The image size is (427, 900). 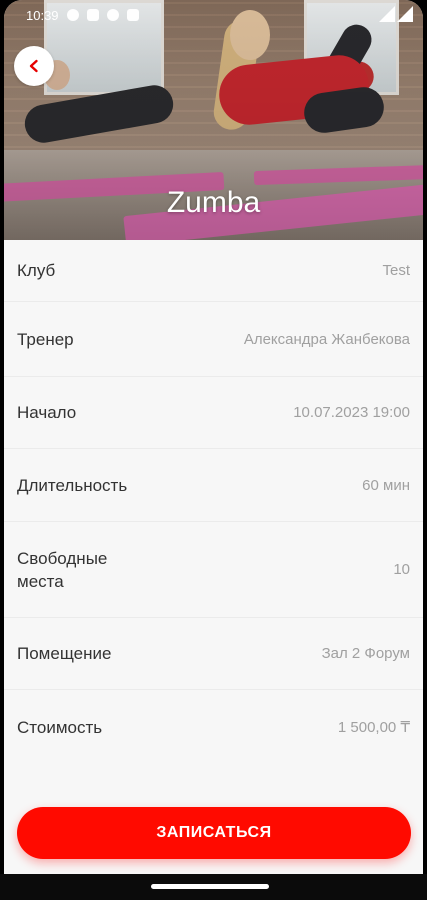 What do you see at coordinates (213, 339) in the screenshot?
I see `detail-row-trainer: Тренер Александра Жанбекова` at bounding box center [213, 339].